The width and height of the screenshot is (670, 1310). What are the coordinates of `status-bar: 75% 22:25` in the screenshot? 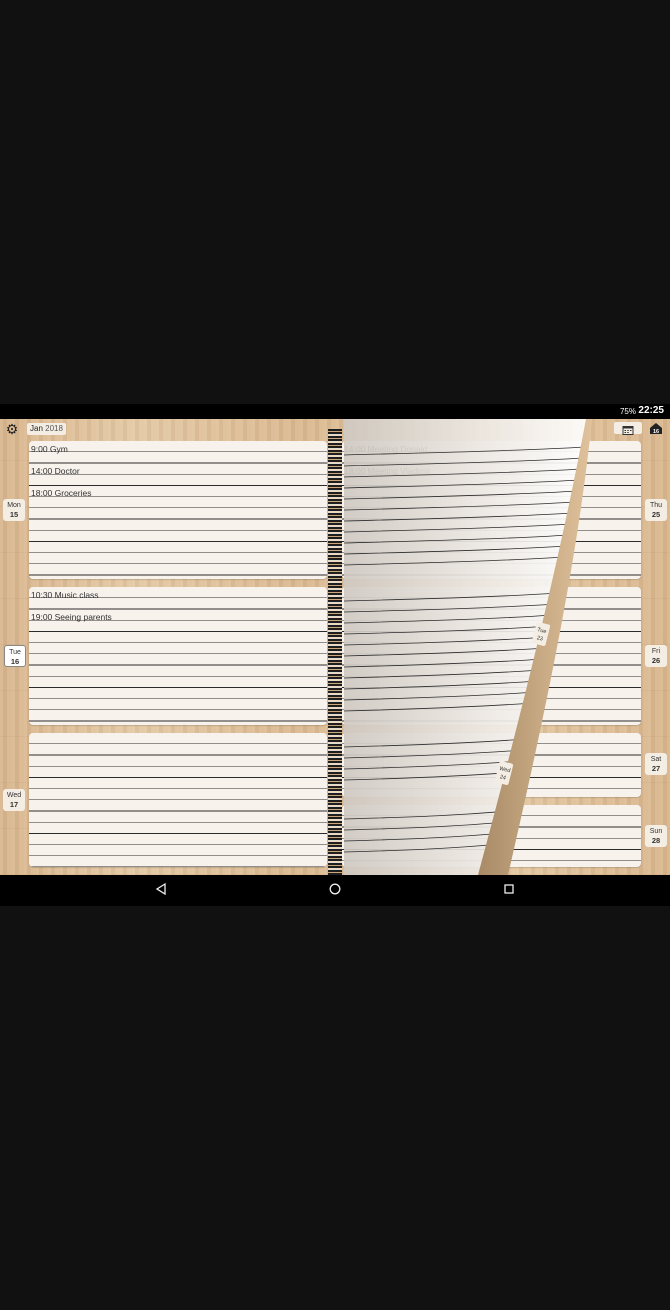 It's located at (335, 411).